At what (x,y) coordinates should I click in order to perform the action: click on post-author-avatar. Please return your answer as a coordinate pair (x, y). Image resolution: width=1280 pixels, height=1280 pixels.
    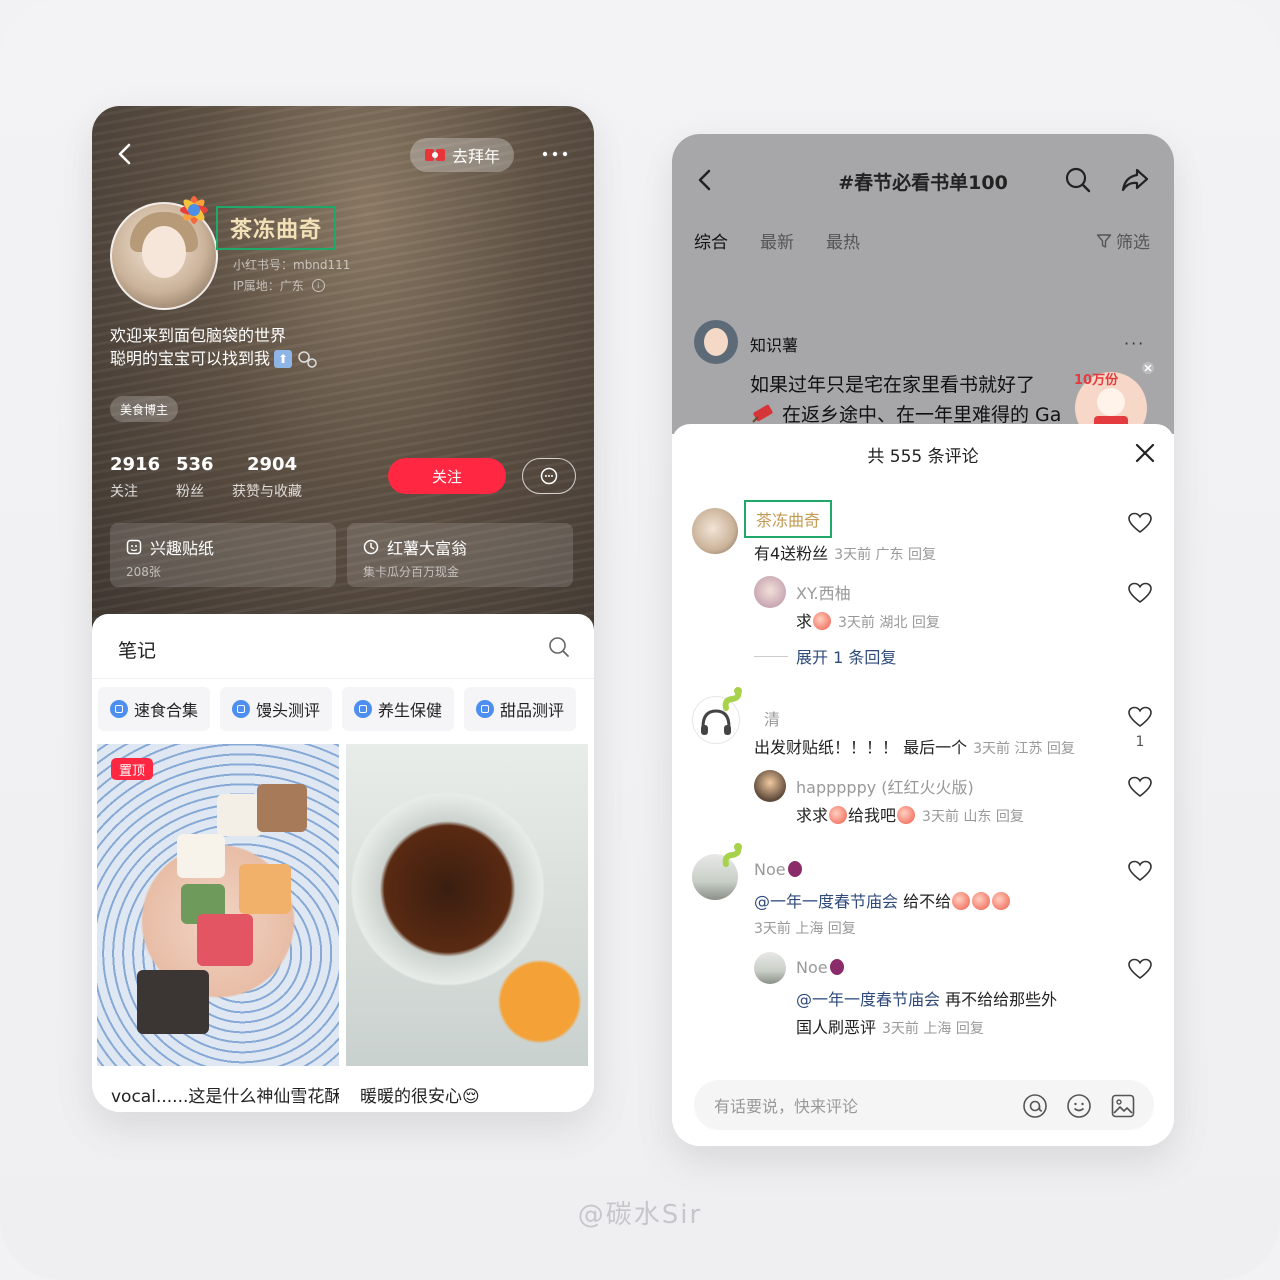
    Looking at the image, I should click on (716, 342).